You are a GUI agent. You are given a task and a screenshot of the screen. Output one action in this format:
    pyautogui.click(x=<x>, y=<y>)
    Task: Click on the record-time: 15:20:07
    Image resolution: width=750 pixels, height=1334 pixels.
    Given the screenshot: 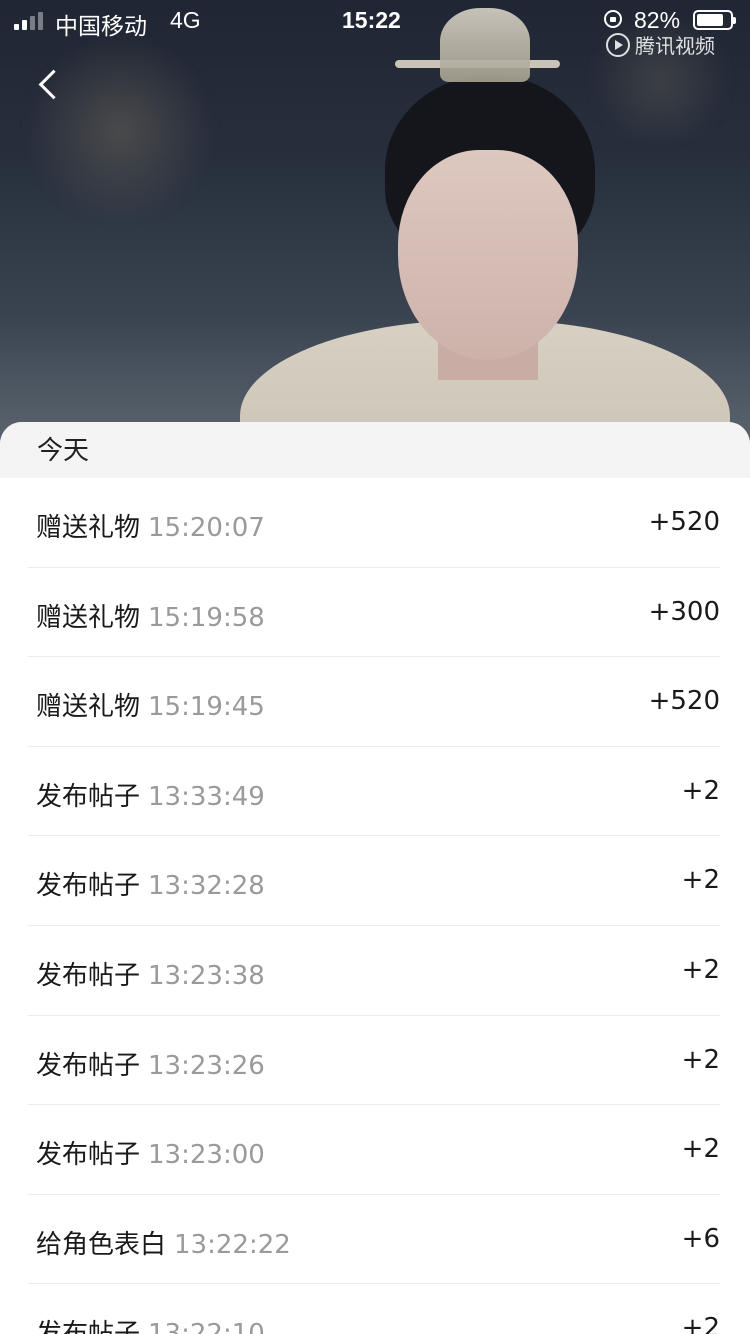 What is the action you would take?
    pyautogui.click(x=206, y=528)
    